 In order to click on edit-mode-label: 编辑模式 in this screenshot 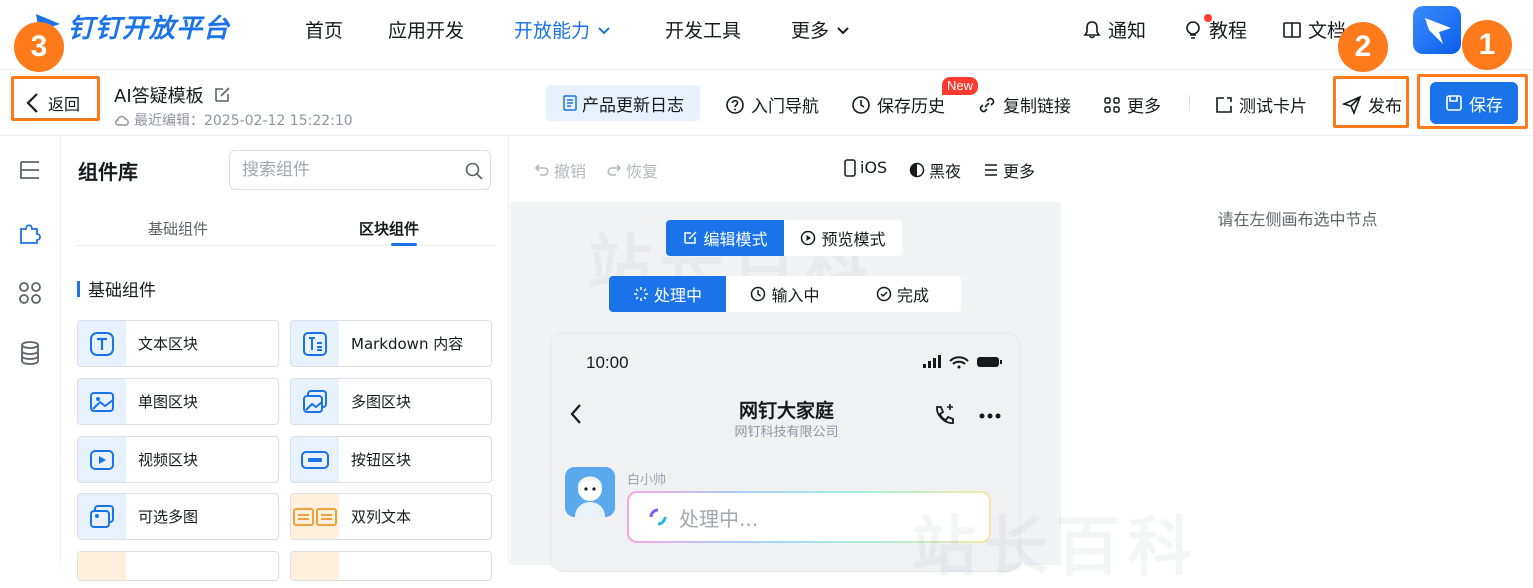, I will do `click(735, 239)`.